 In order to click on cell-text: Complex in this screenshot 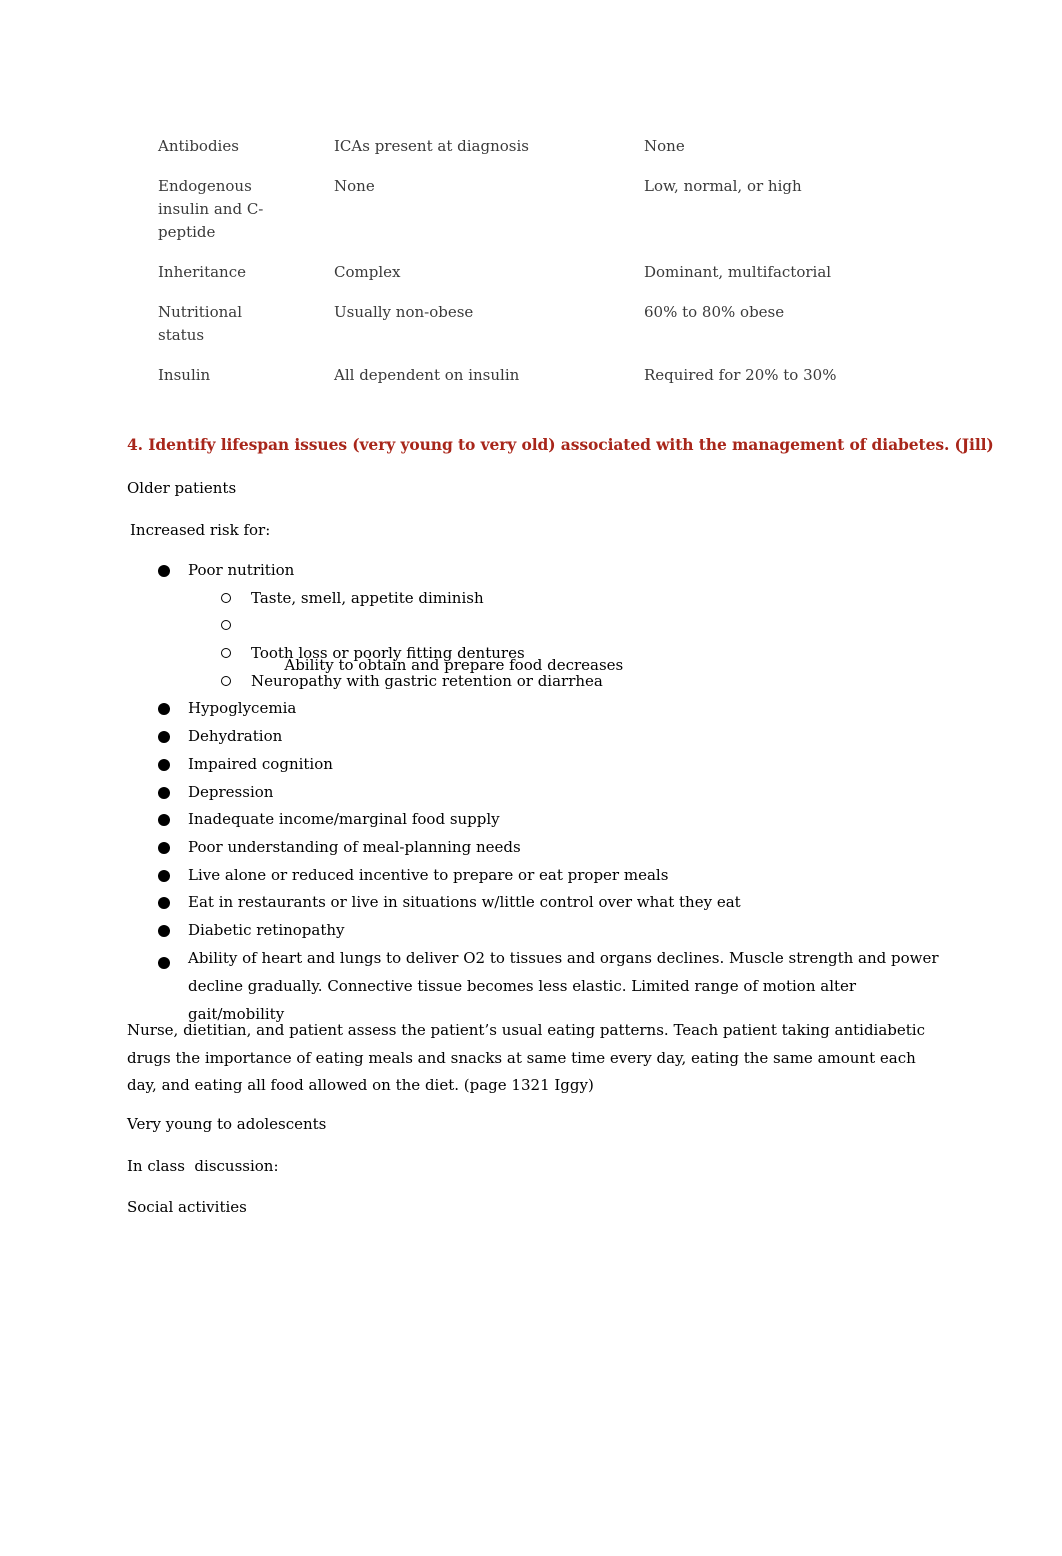, I will do `click(367, 272)`.